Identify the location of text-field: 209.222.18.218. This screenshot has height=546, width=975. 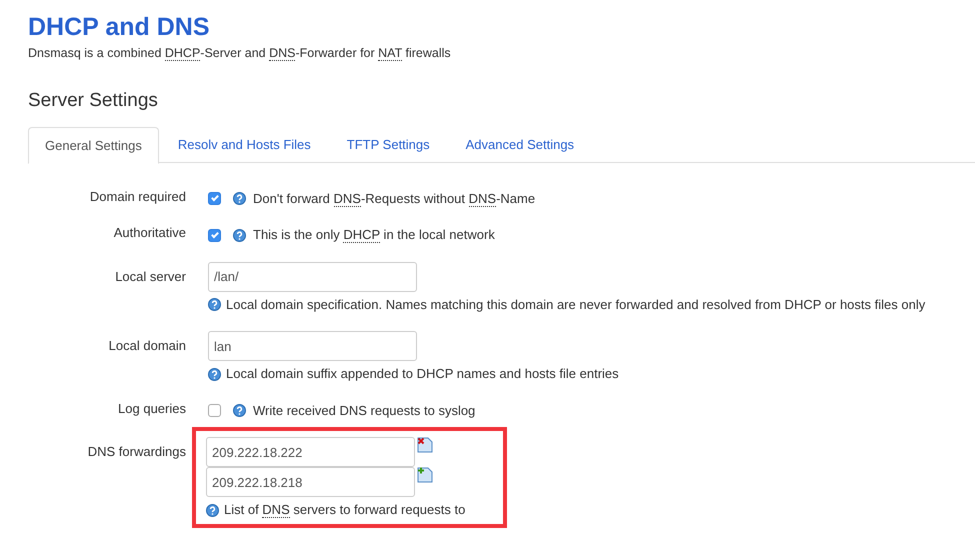
(310, 482).